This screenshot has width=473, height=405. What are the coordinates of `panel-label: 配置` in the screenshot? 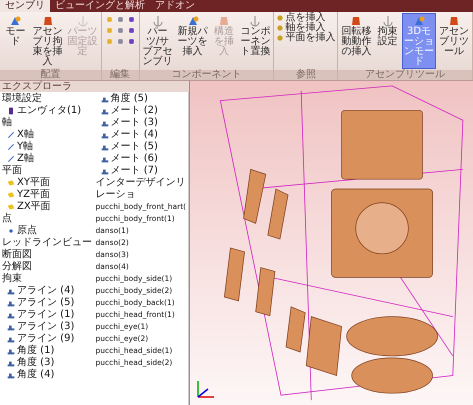 It's located at (50, 75).